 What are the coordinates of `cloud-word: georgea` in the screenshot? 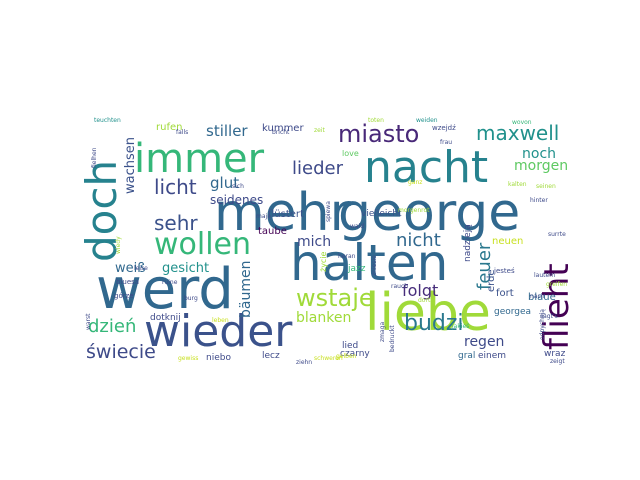 It's located at (512, 312).